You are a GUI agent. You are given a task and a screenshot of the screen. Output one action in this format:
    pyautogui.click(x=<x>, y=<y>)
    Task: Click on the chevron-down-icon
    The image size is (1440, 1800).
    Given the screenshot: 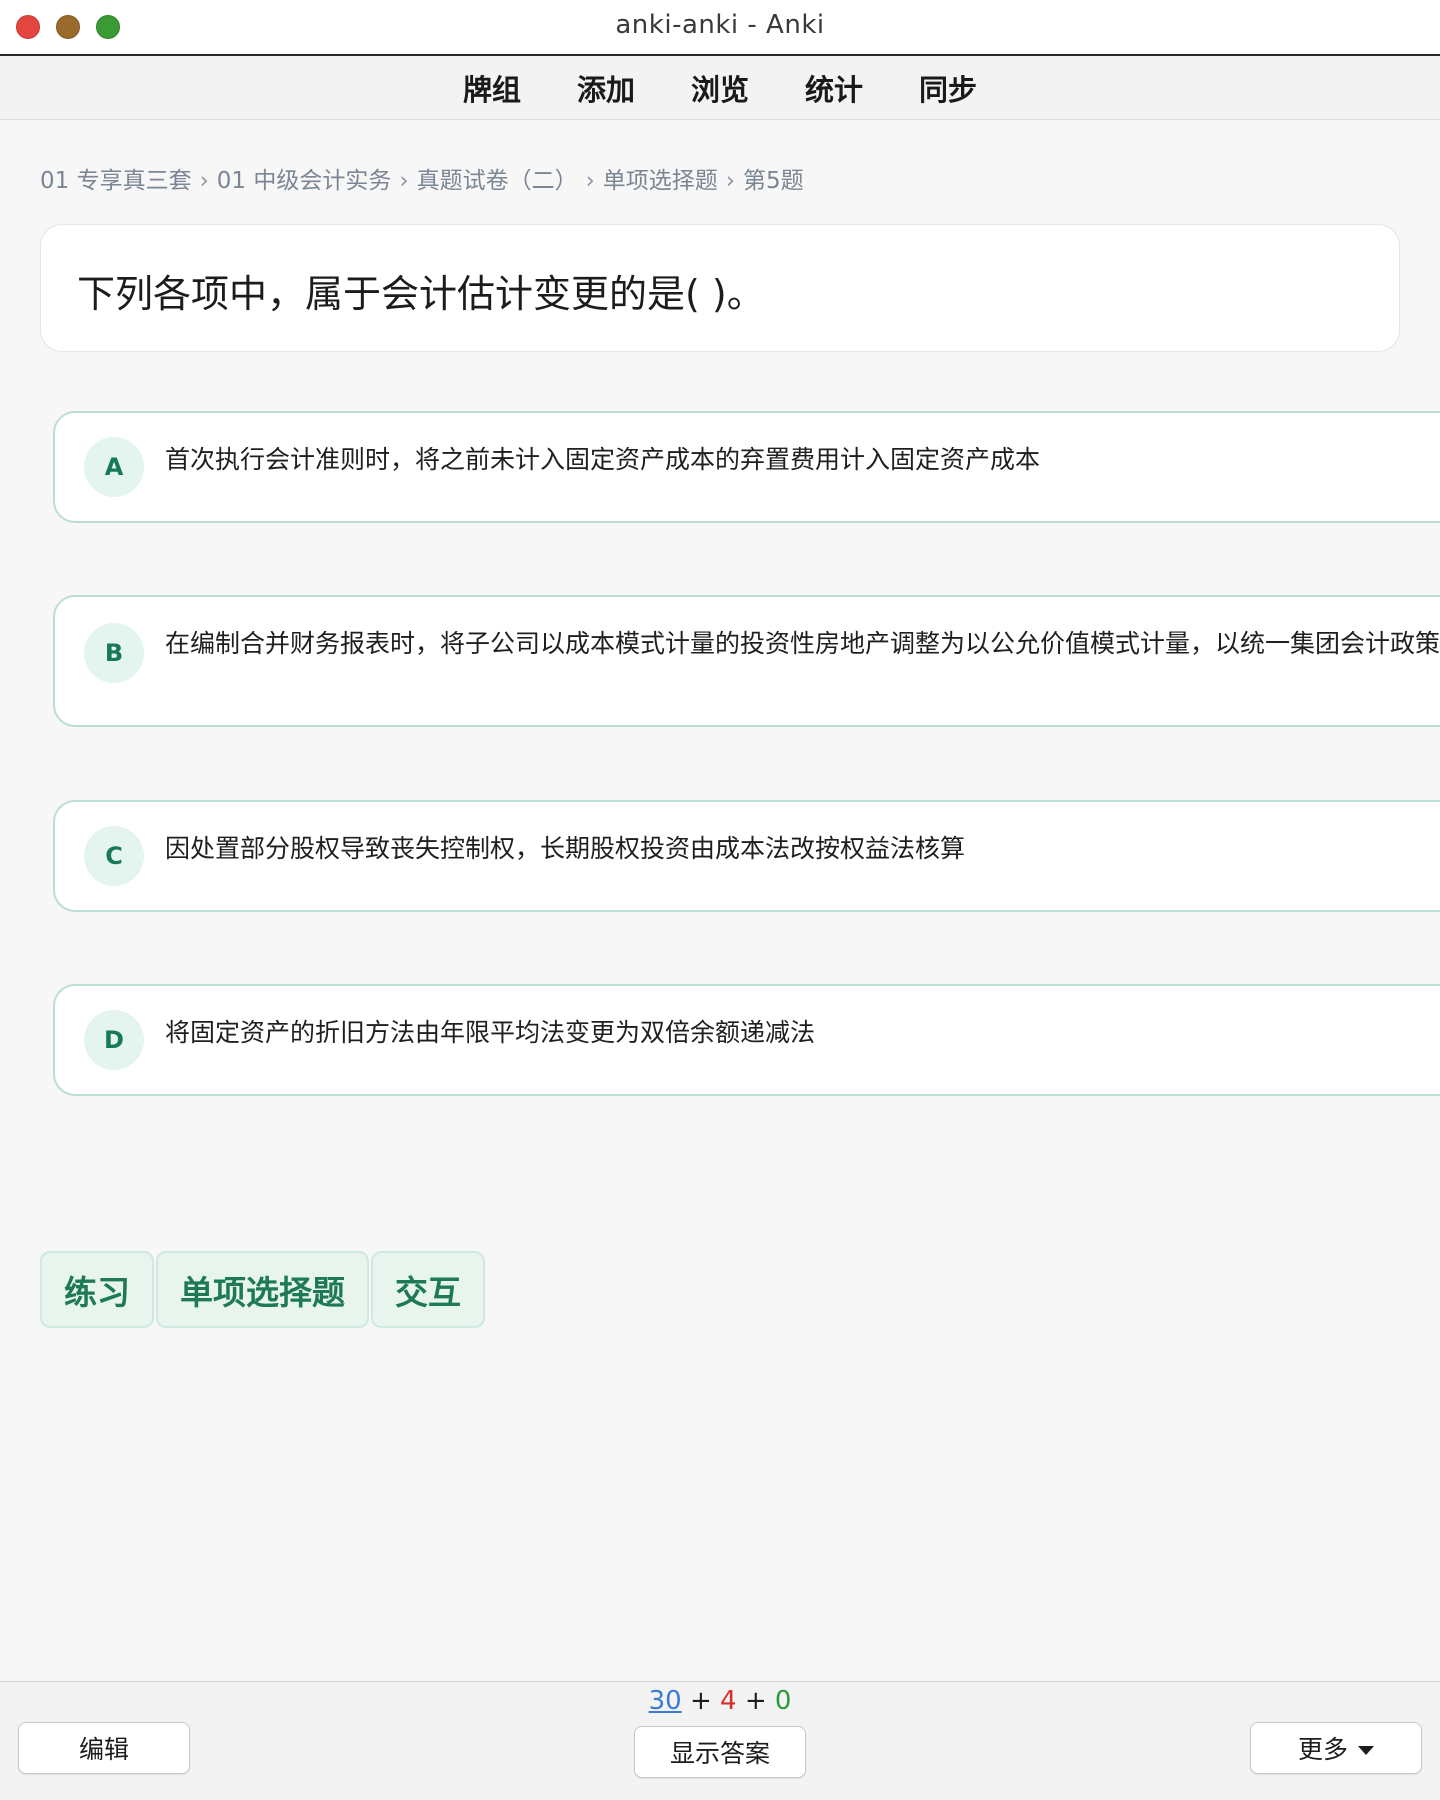 What is the action you would take?
    pyautogui.click(x=1366, y=1750)
    